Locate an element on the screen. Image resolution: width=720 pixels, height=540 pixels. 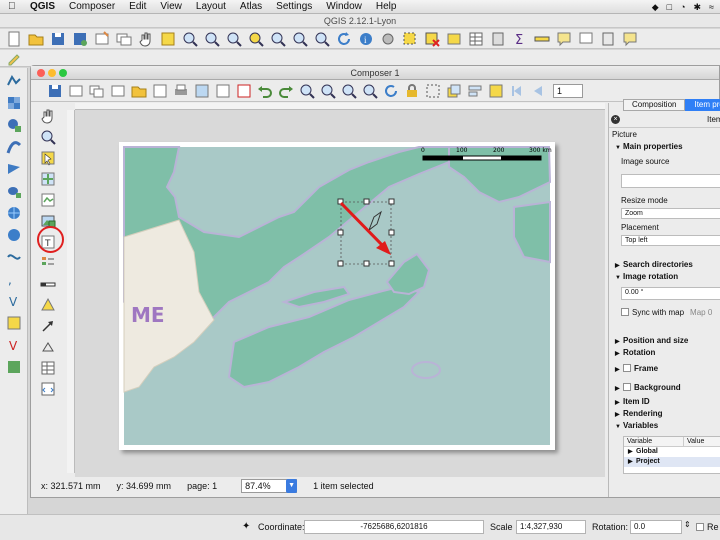
close-window-button is located at coordinates (41, 73).